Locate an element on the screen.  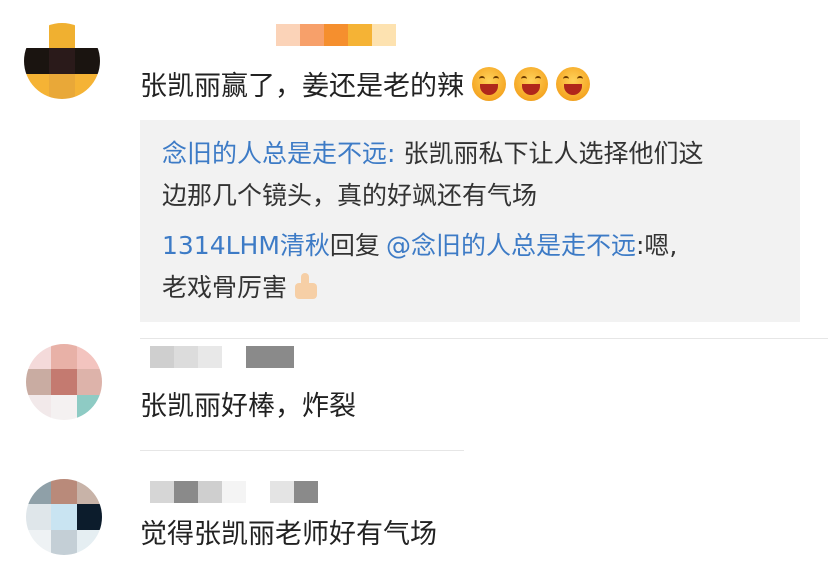
comment-text: 张凯丽赢了，姜还是老的辣 is located at coordinates (365, 86).